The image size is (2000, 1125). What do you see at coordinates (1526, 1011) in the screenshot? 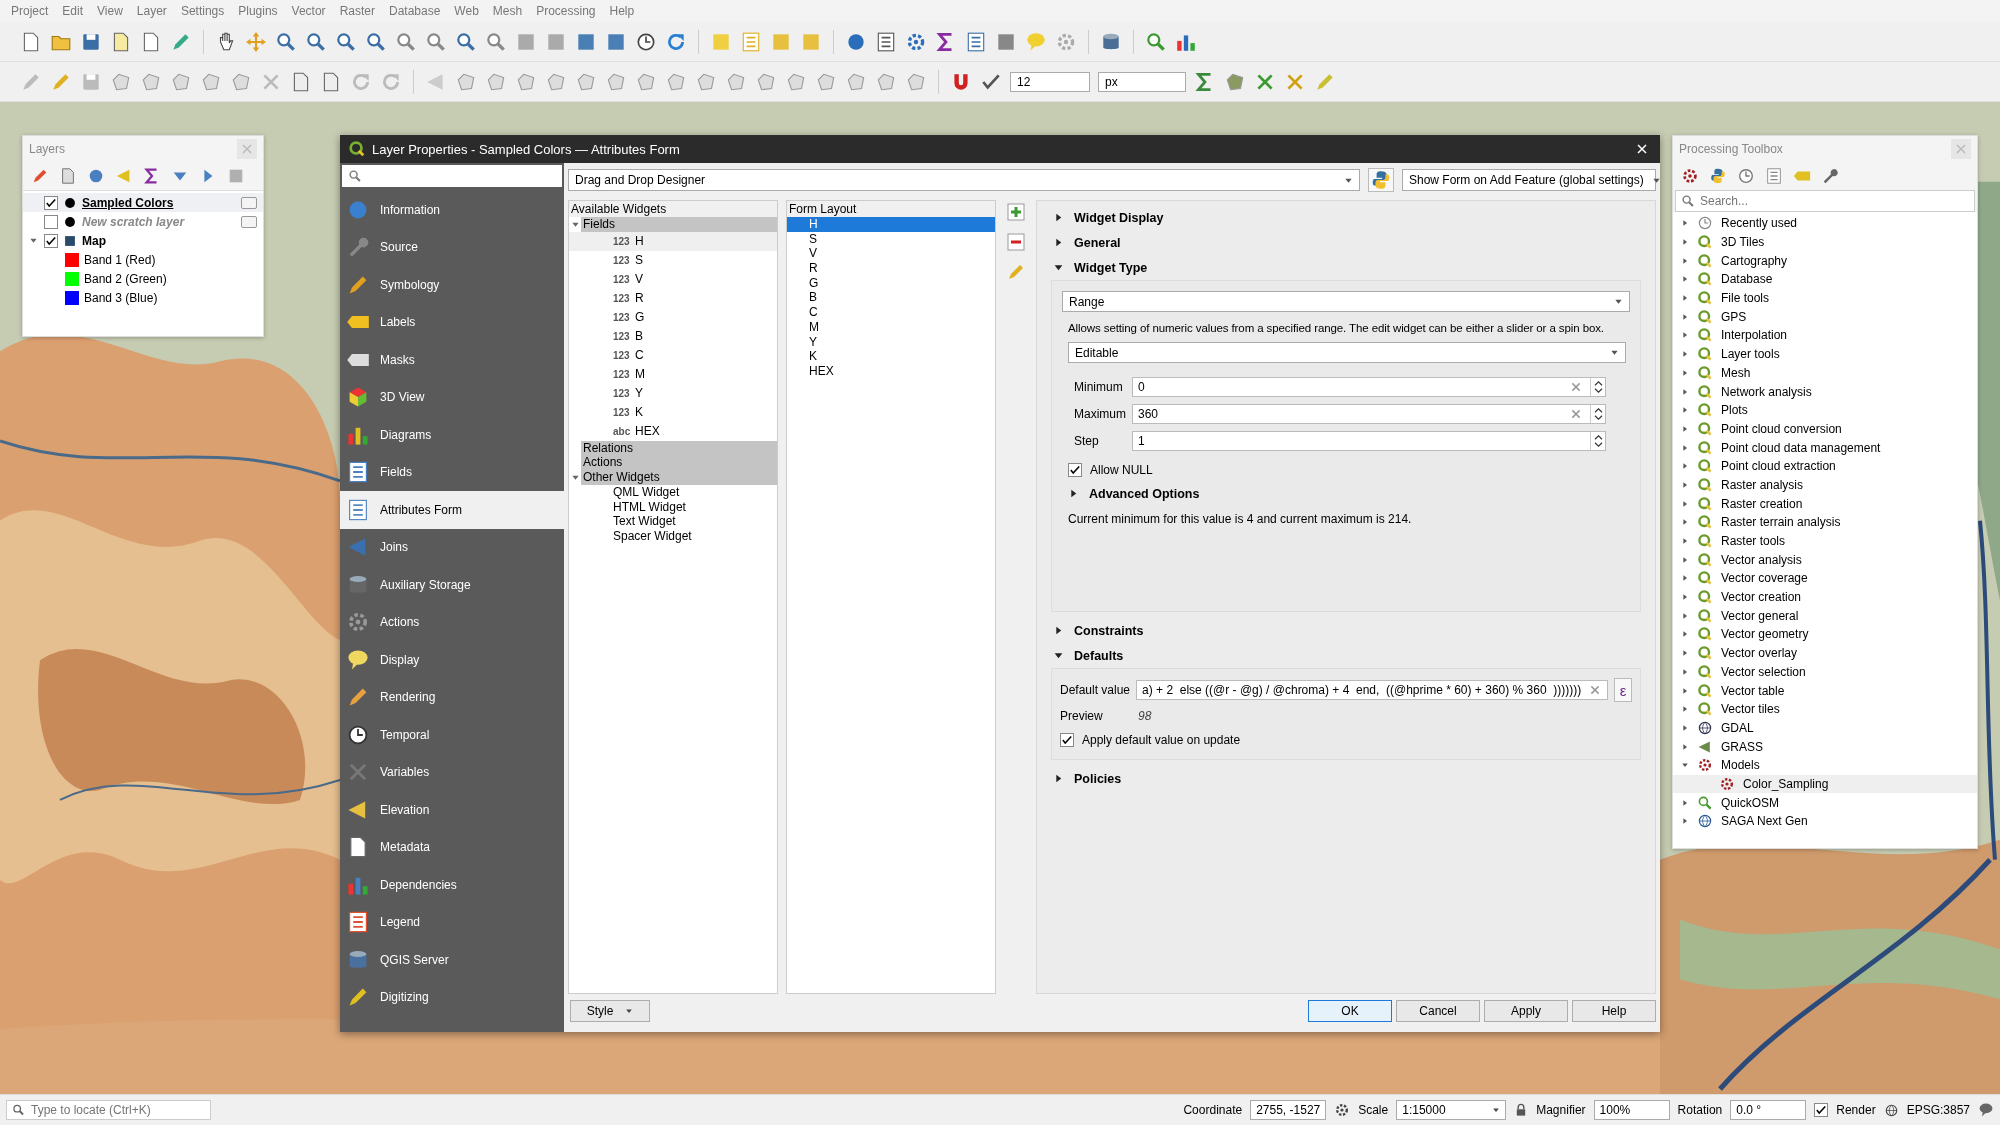
I see `dialog-button: Apply` at bounding box center [1526, 1011].